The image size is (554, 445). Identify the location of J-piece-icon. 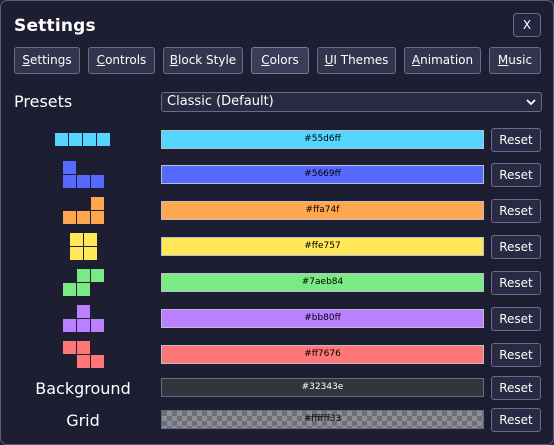
(83, 174).